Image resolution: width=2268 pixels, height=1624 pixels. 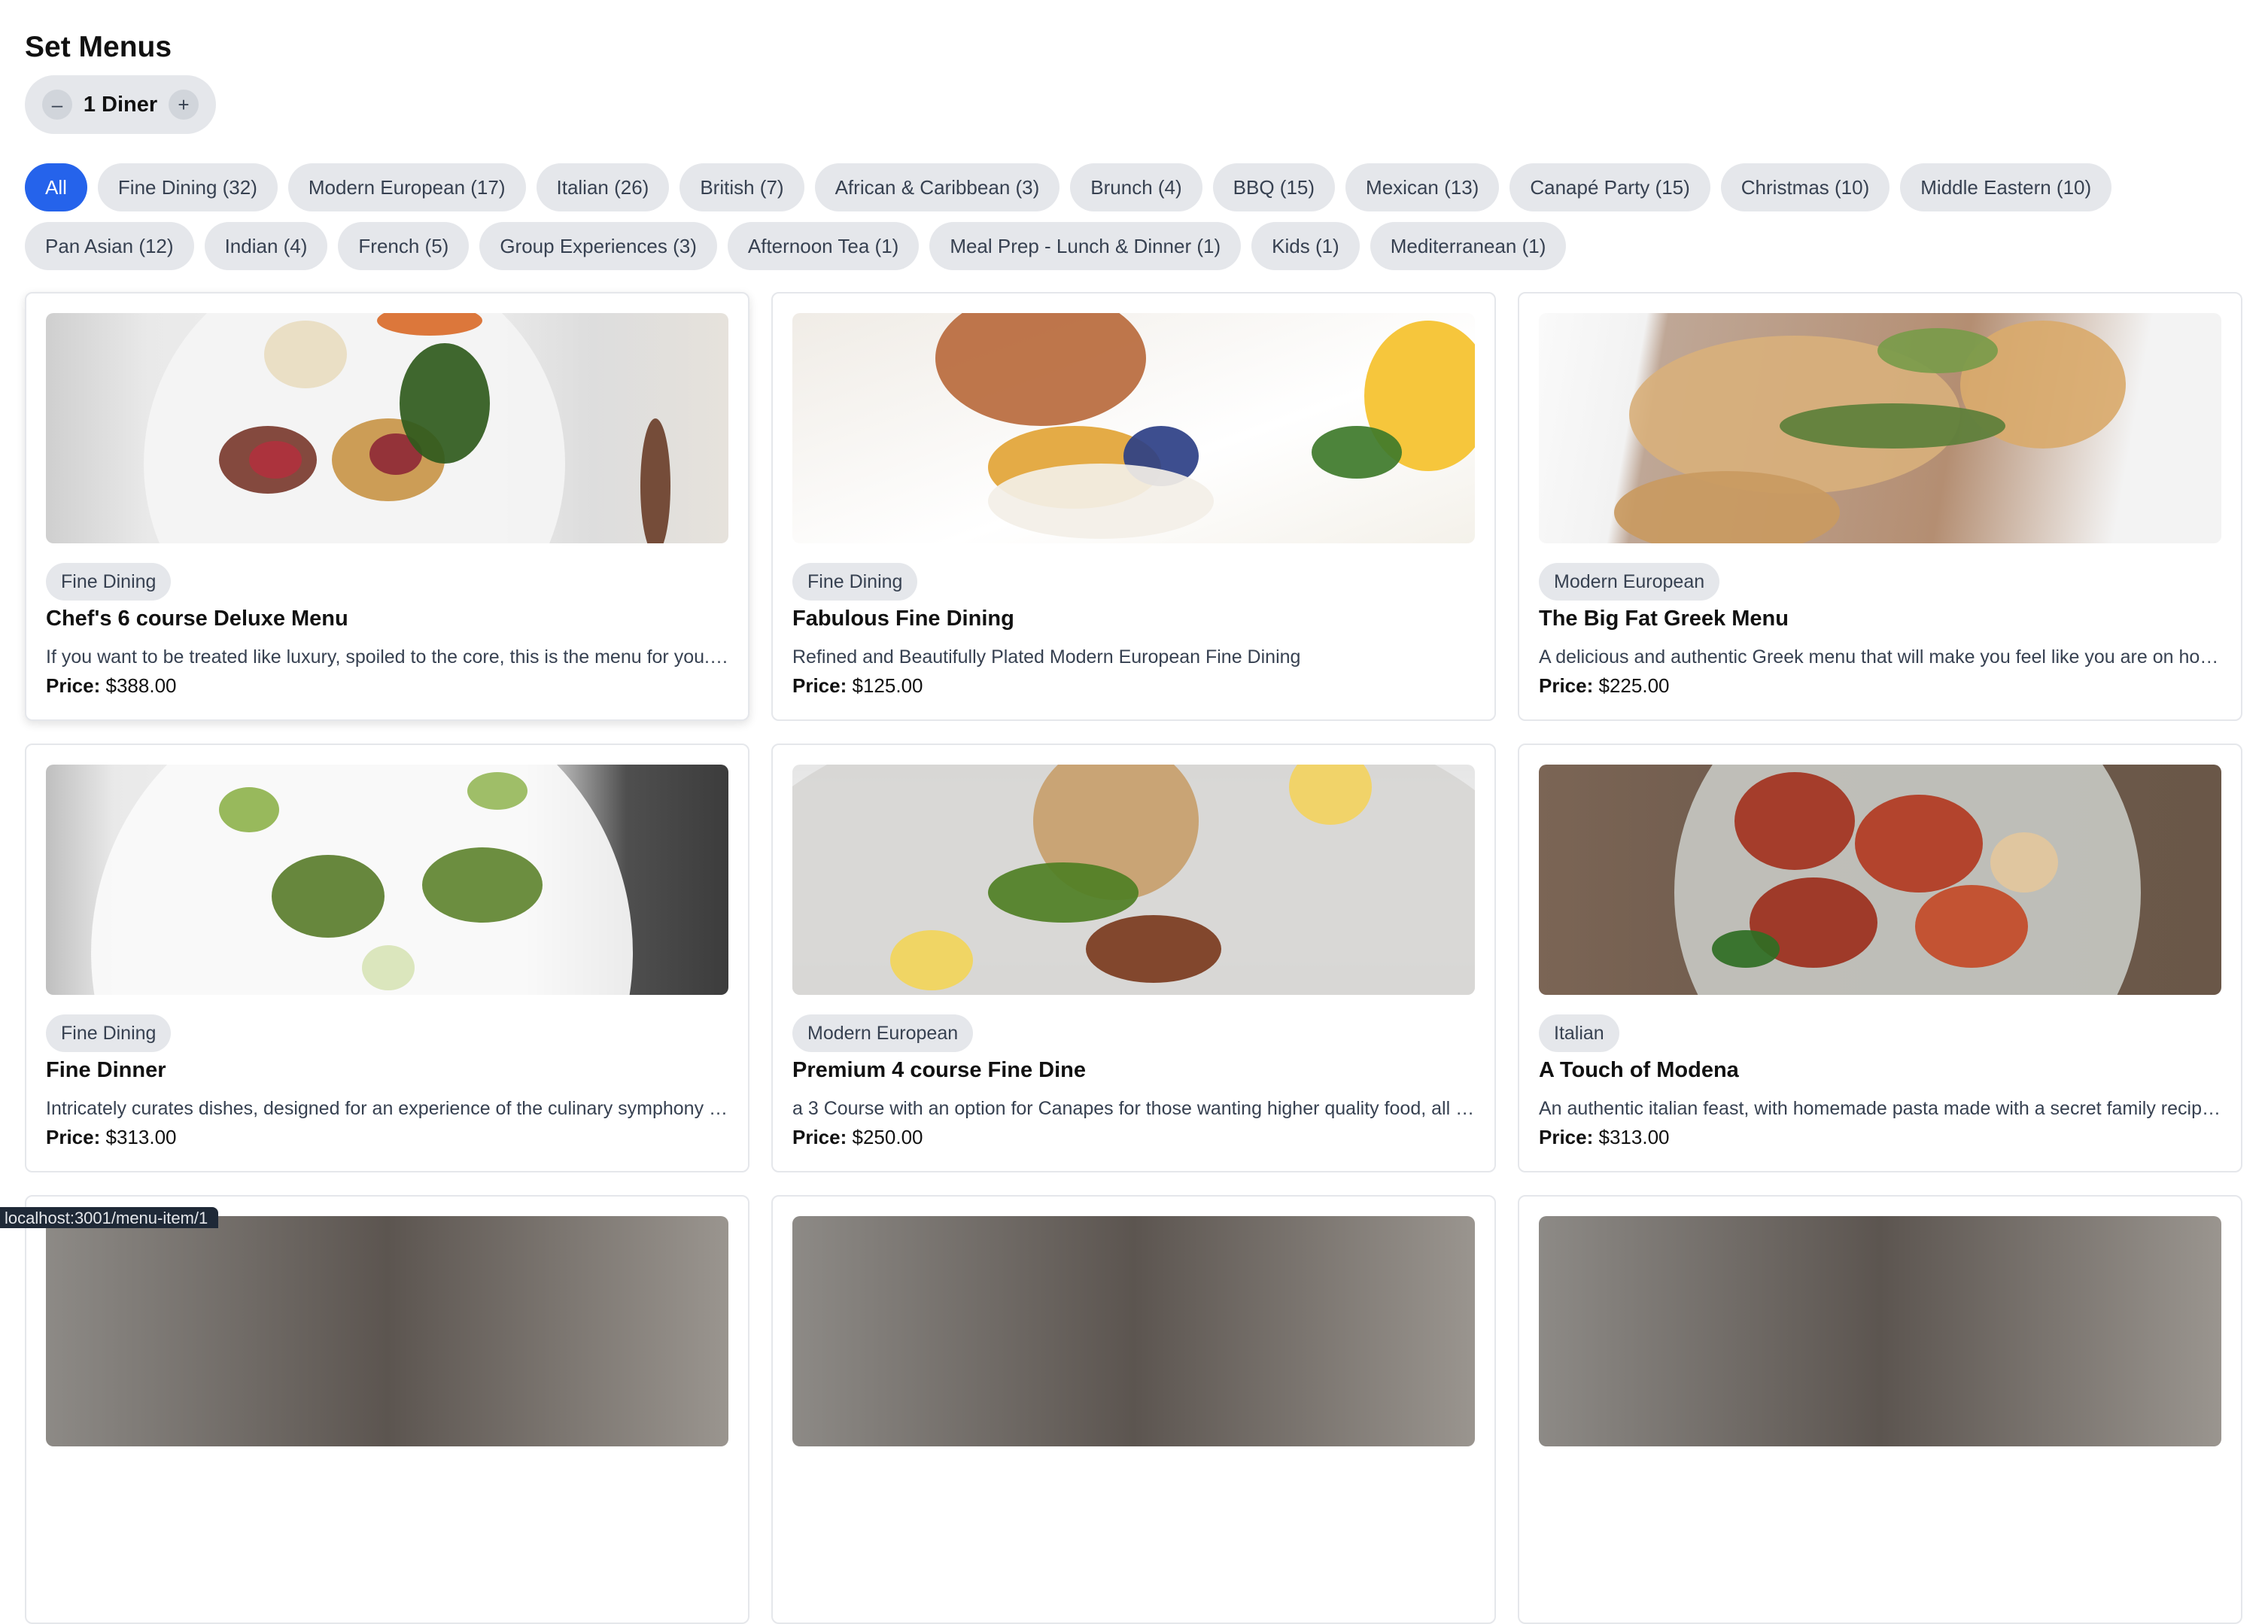 What do you see at coordinates (407, 187) in the screenshot?
I see `category-filter-chip: Modern European (17)` at bounding box center [407, 187].